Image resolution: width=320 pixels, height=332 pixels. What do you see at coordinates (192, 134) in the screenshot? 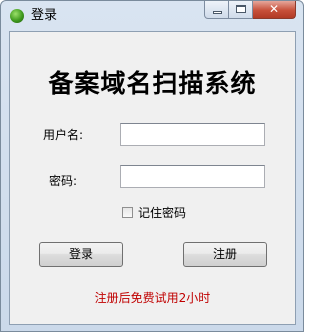
I see `username-input` at bounding box center [192, 134].